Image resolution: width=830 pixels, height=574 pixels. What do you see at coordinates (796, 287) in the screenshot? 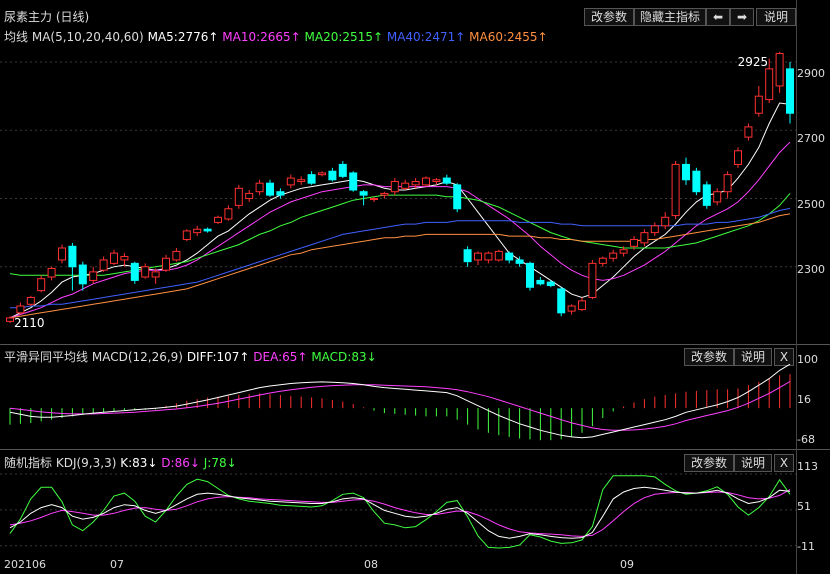
I see `axis-separator` at bounding box center [796, 287].